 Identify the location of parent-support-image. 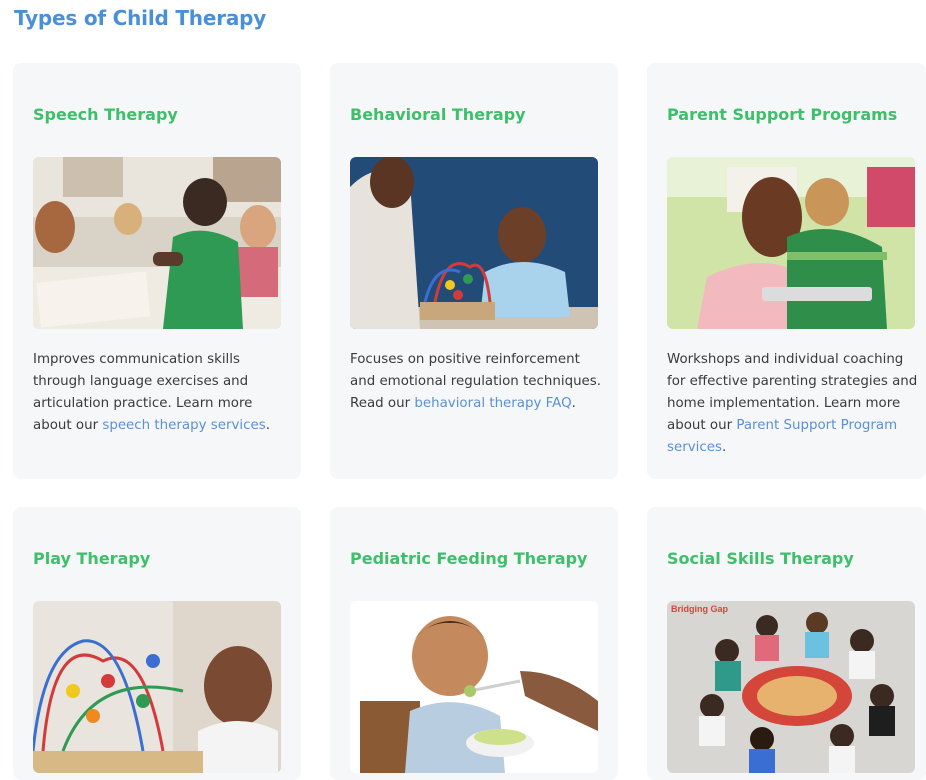
(791, 243).